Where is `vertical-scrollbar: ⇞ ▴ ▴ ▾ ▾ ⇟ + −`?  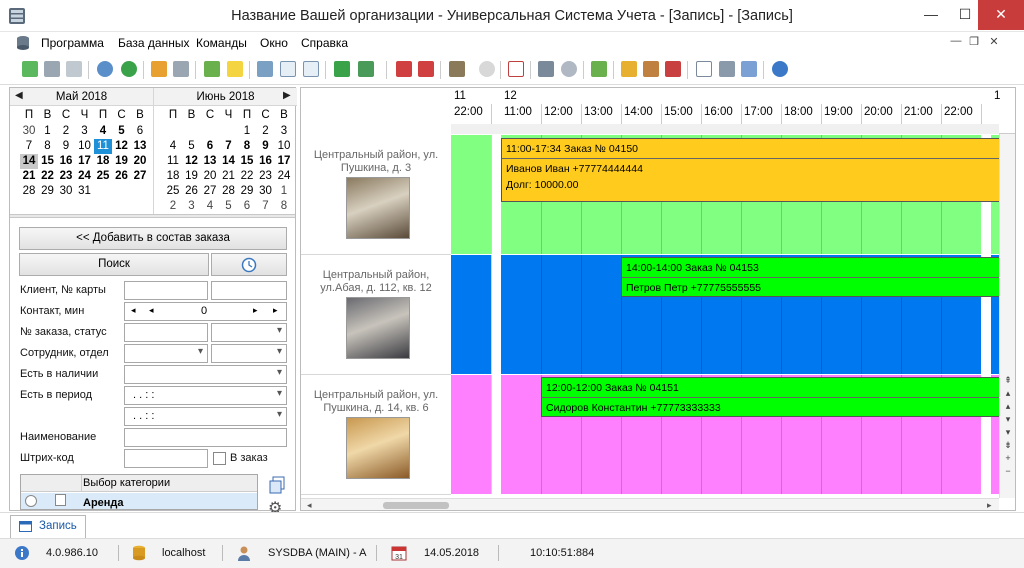 vertical-scrollbar: ⇞ ▴ ▴ ▾ ▾ ⇟ + − is located at coordinates (1007, 316).